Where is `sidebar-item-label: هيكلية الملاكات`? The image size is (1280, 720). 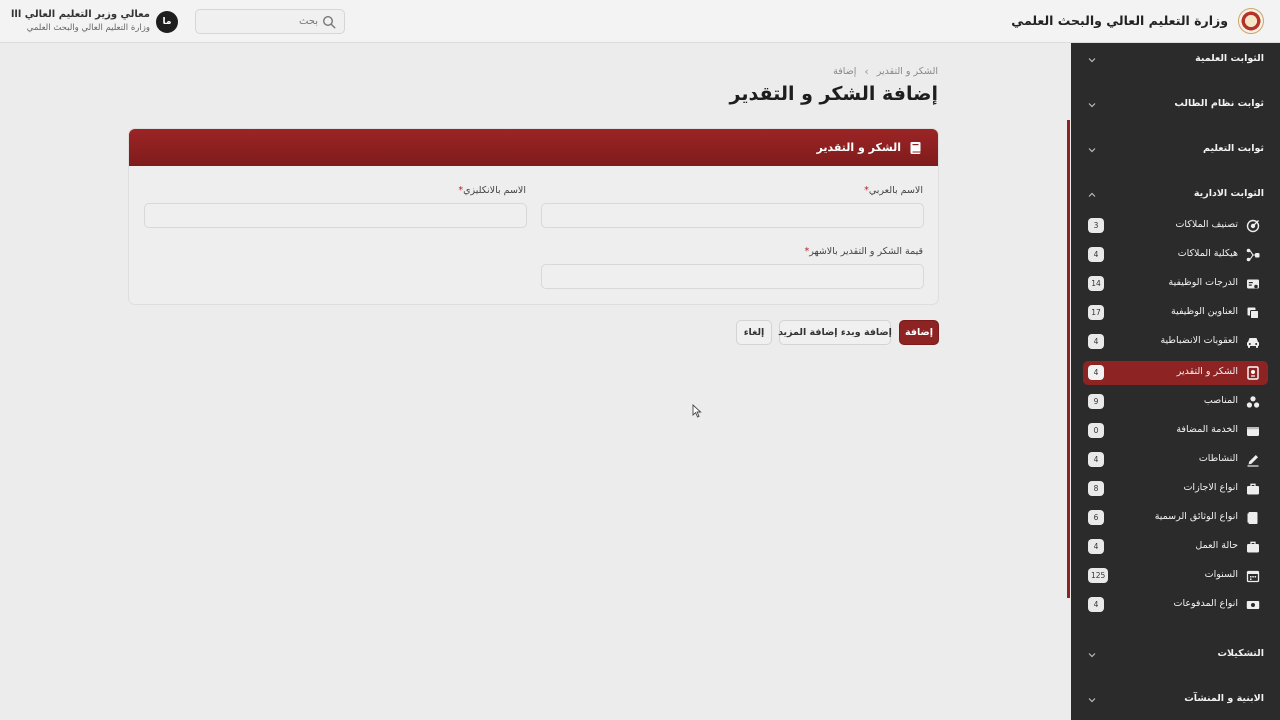 sidebar-item-label: هيكلية الملاكات is located at coordinates (1207, 253).